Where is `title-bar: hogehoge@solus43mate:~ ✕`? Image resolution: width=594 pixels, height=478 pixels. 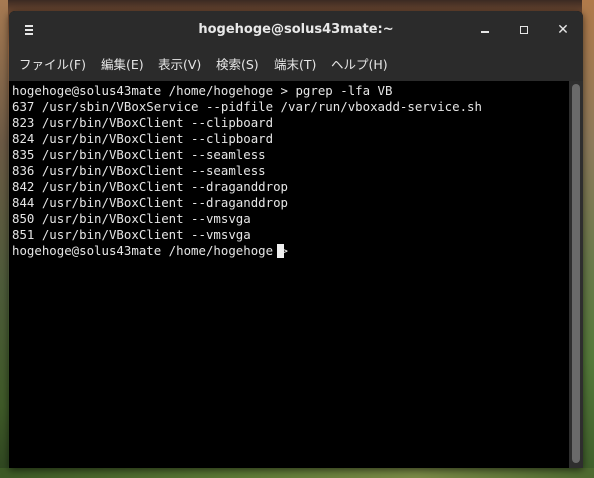 title-bar: hogehoge@solus43mate:~ ✕ is located at coordinates (296, 30).